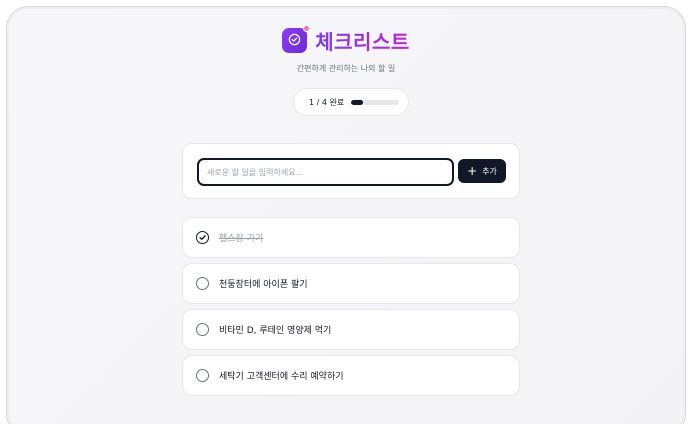 This screenshot has height=424, width=692. What do you see at coordinates (275, 331) in the screenshot?
I see `todo-text: 비타민 D, 루테인 영양제 먹기` at bounding box center [275, 331].